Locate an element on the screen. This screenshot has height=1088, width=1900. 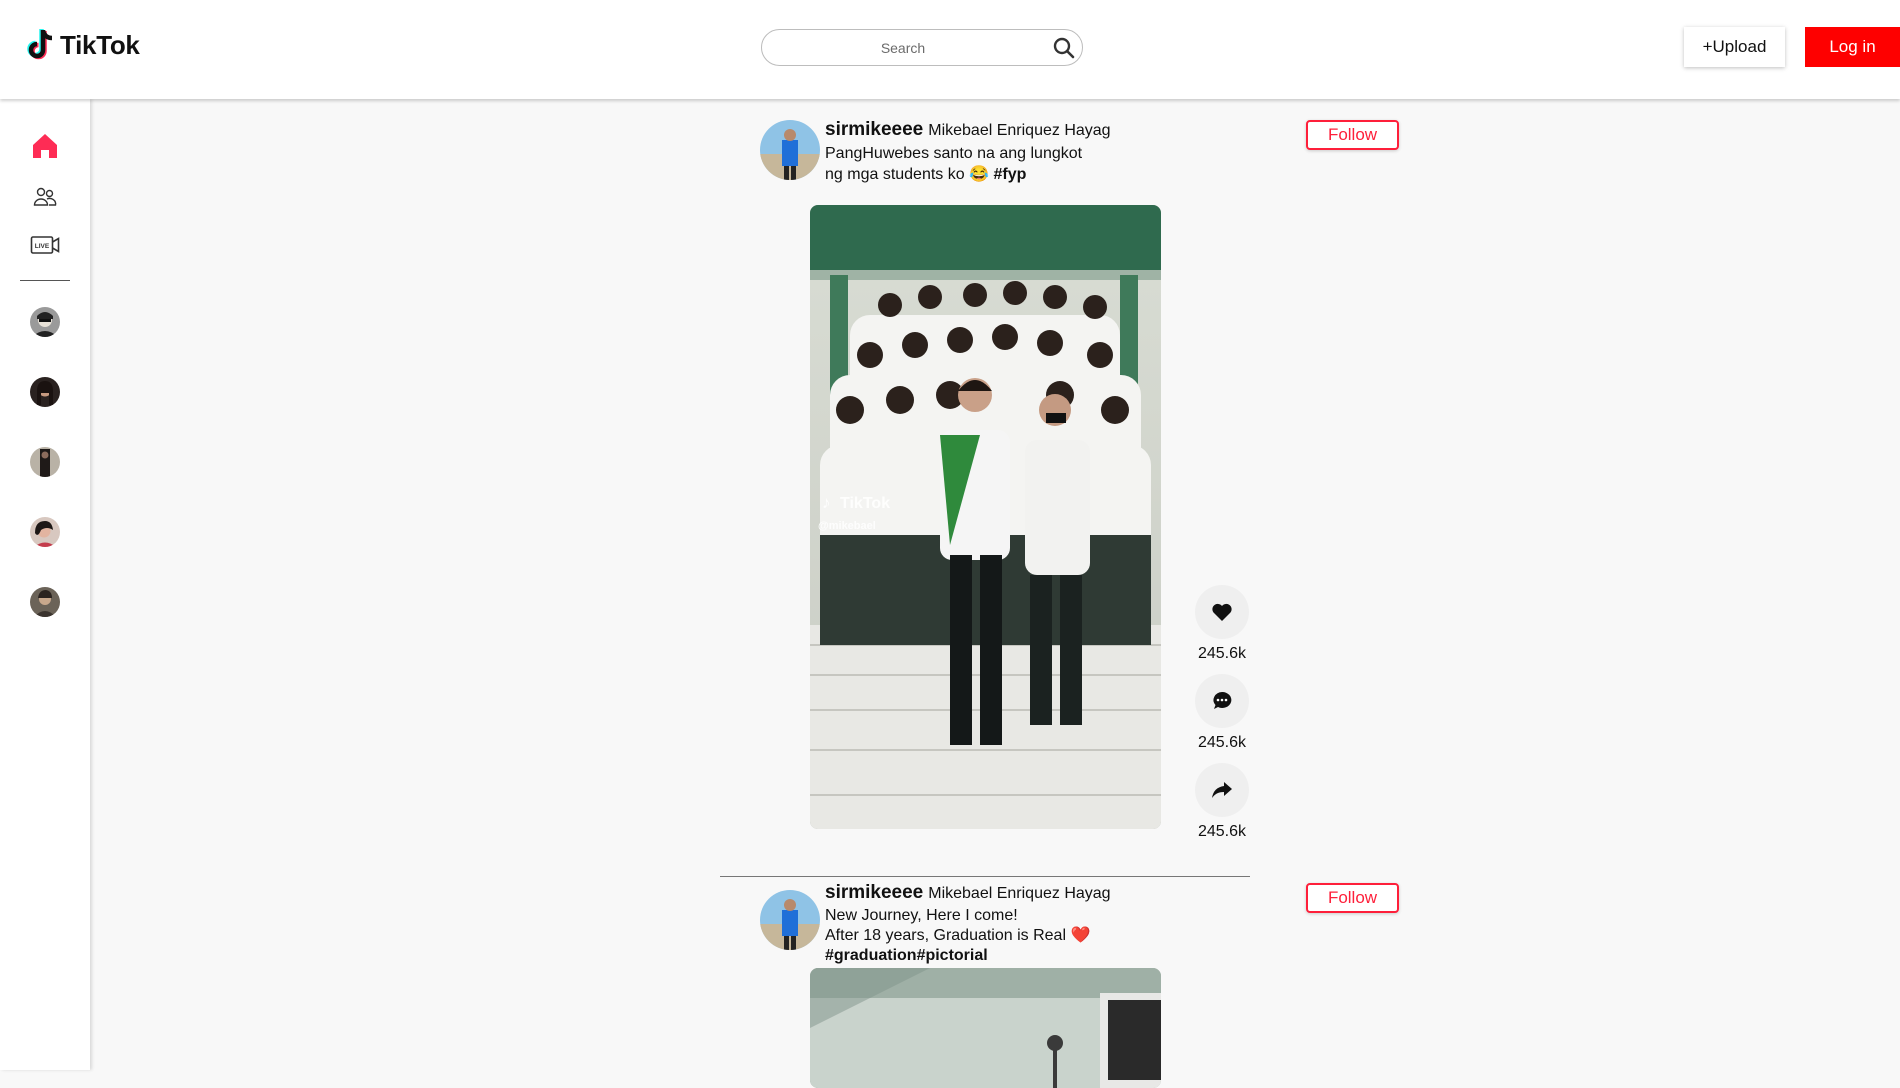
caption-line: After 18 years, Graduation is Real ❤️ is located at coordinates (958, 935).